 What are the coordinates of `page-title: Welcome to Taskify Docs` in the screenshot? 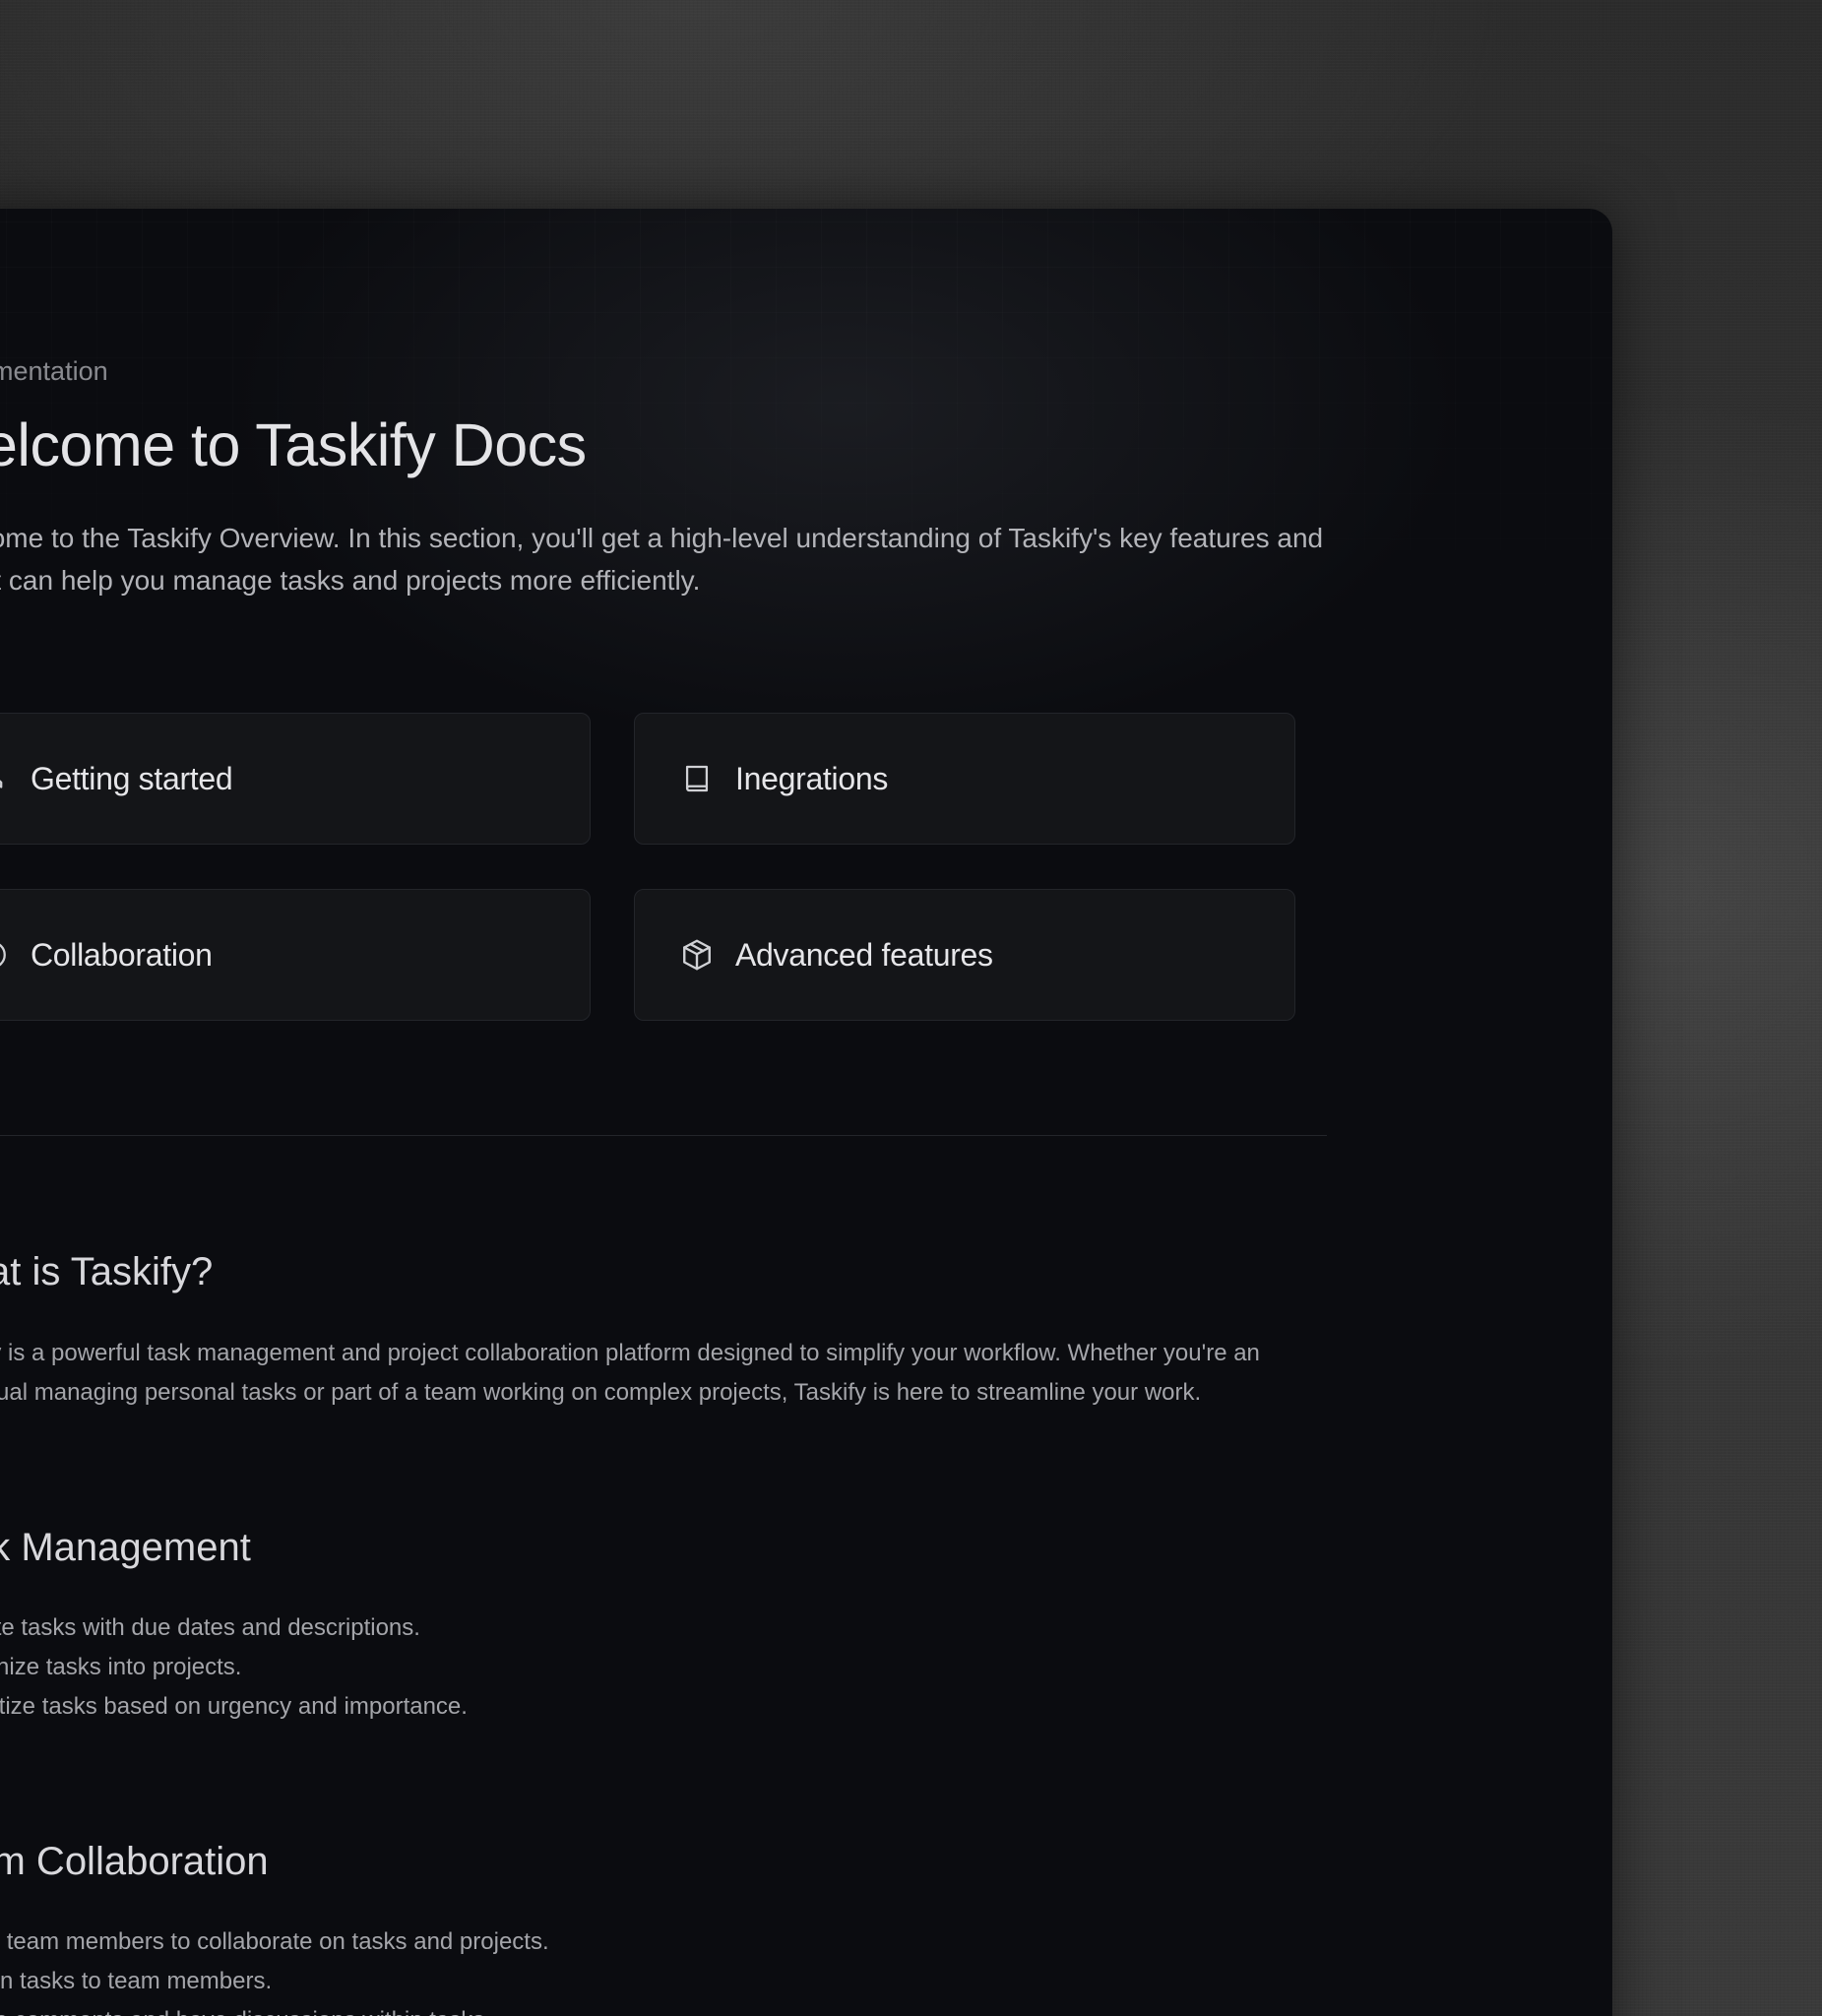 It's located at (294, 444).